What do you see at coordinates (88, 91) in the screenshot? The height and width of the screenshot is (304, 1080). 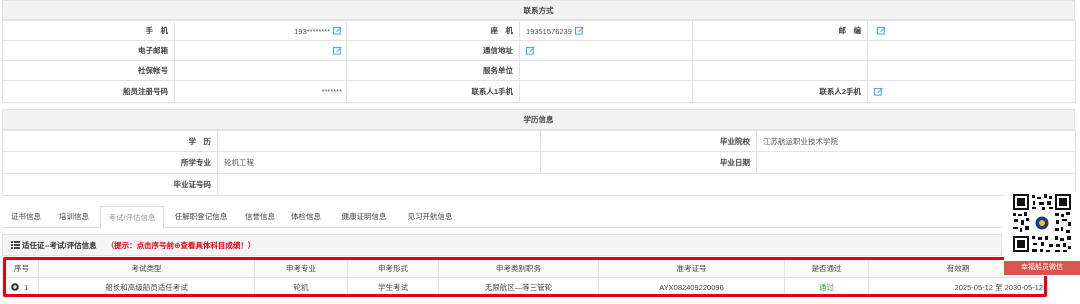 I see `seafarer-reg-label: 船员注册号码` at bounding box center [88, 91].